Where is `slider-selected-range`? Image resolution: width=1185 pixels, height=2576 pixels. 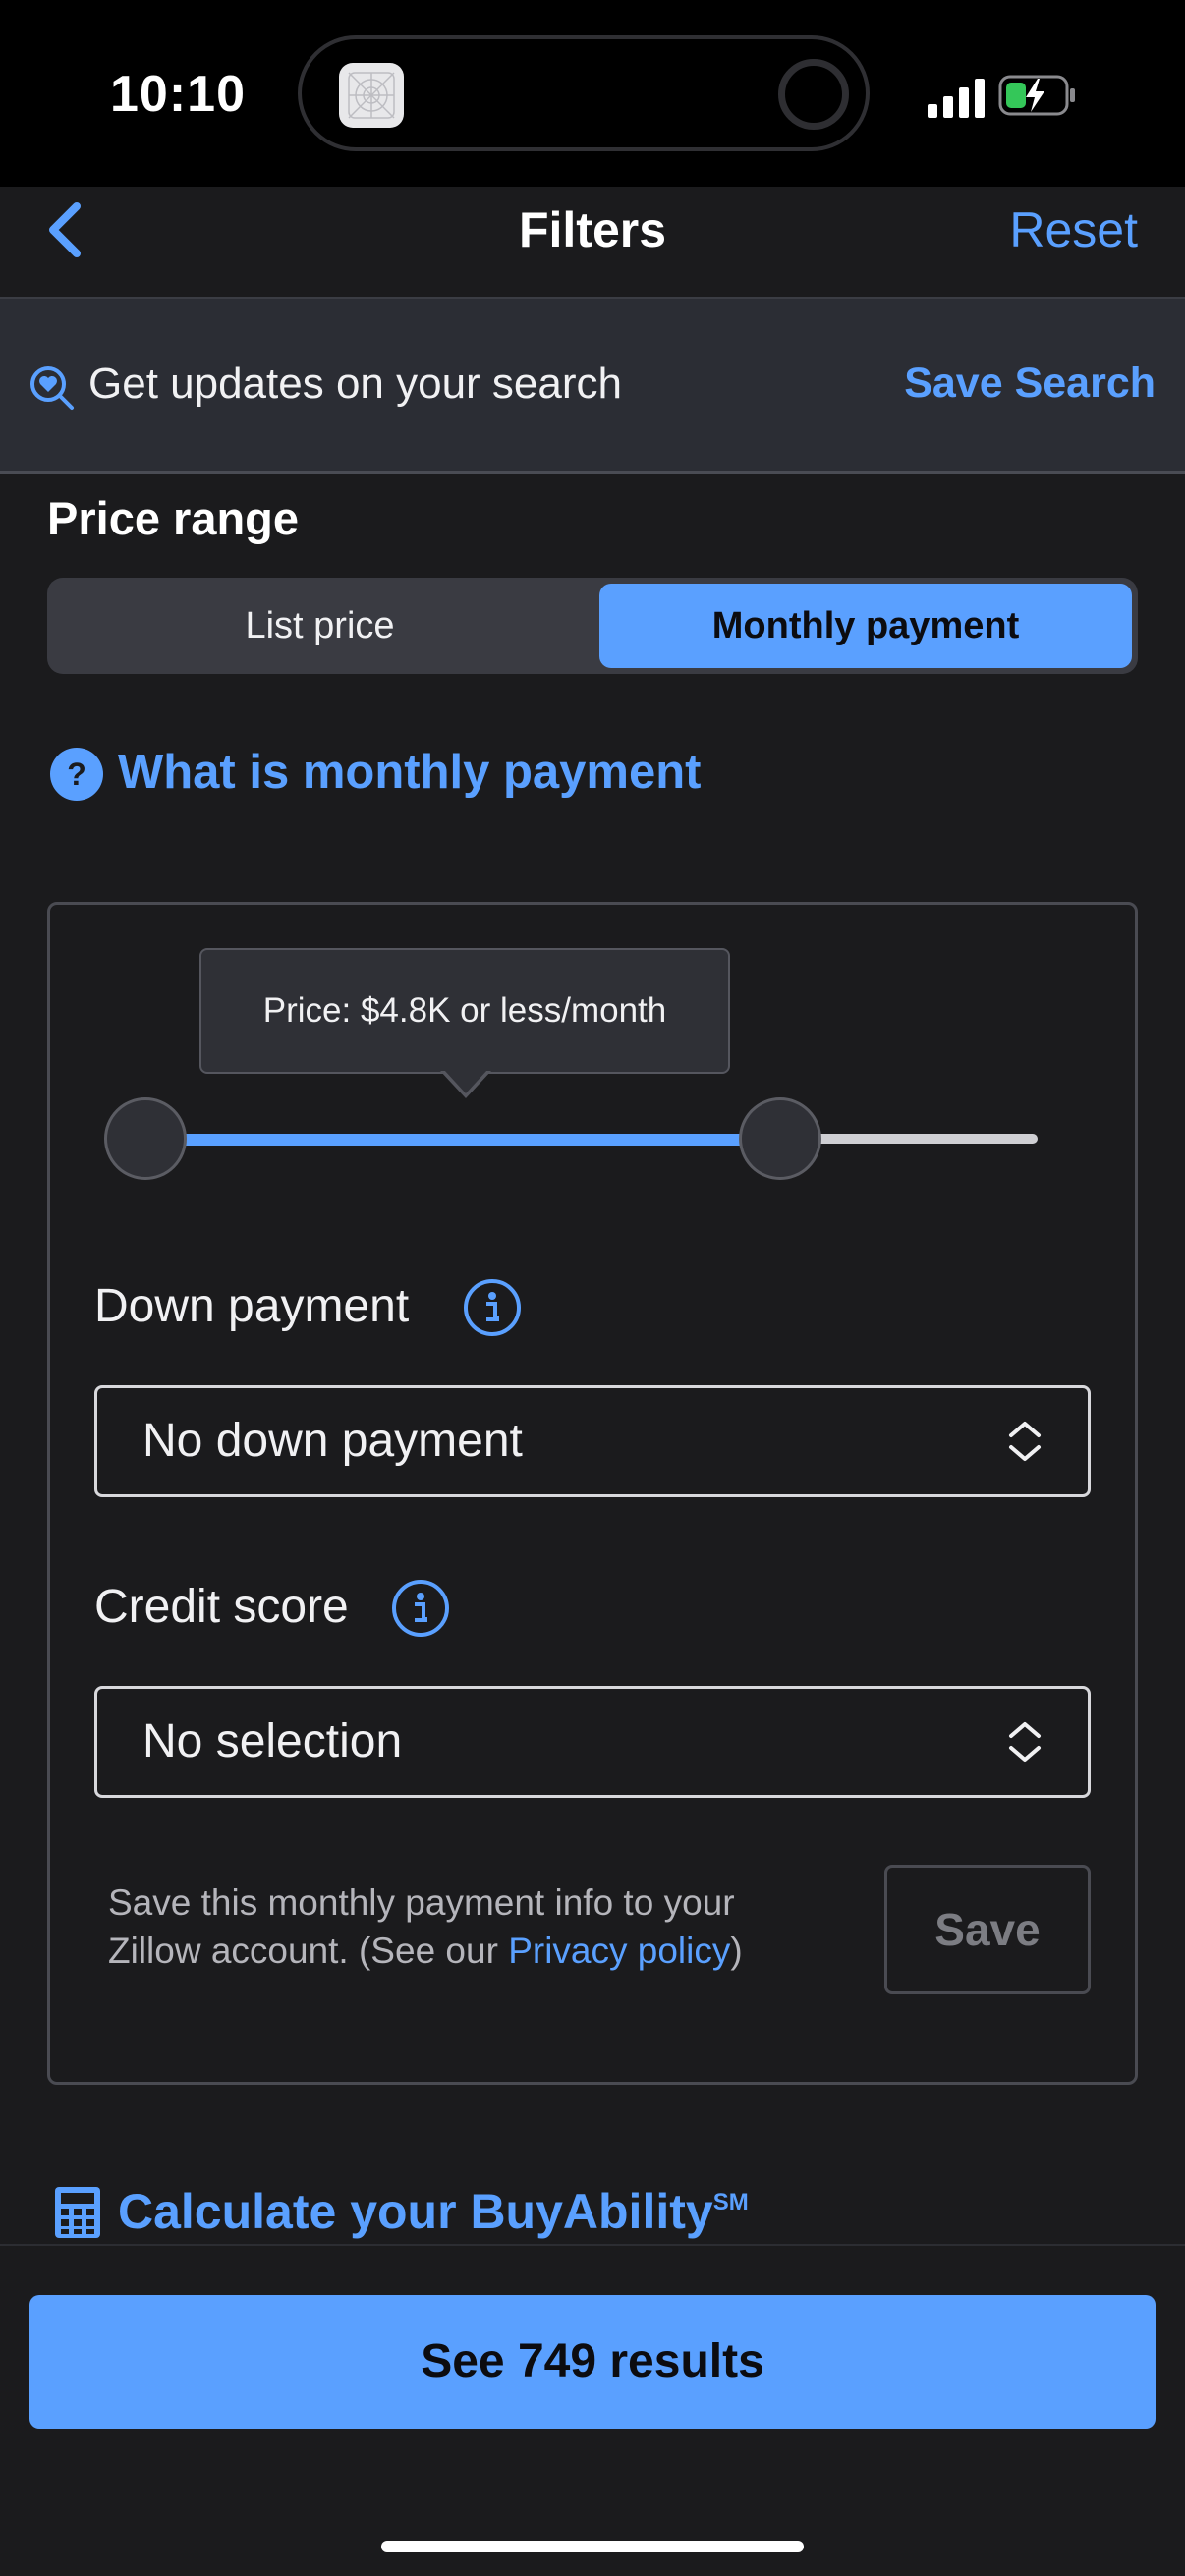
slider-selected-range is located at coordinates (467, 1140).